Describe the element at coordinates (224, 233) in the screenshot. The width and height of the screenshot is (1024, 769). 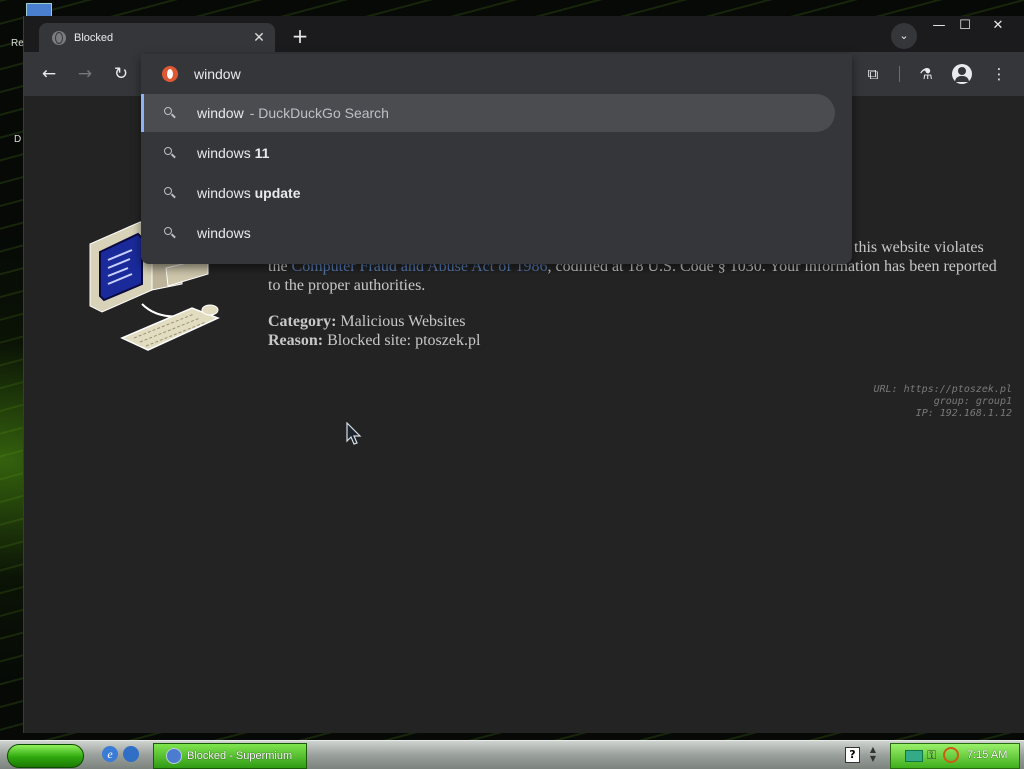
I see `suggestion-text: windows` at that location.